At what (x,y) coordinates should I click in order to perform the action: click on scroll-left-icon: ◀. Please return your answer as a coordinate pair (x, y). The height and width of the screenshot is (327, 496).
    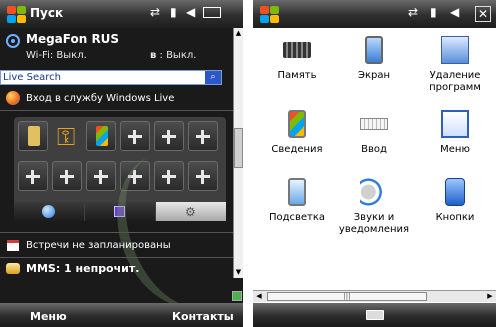
    Looking at the image, I should click on (259, 296).